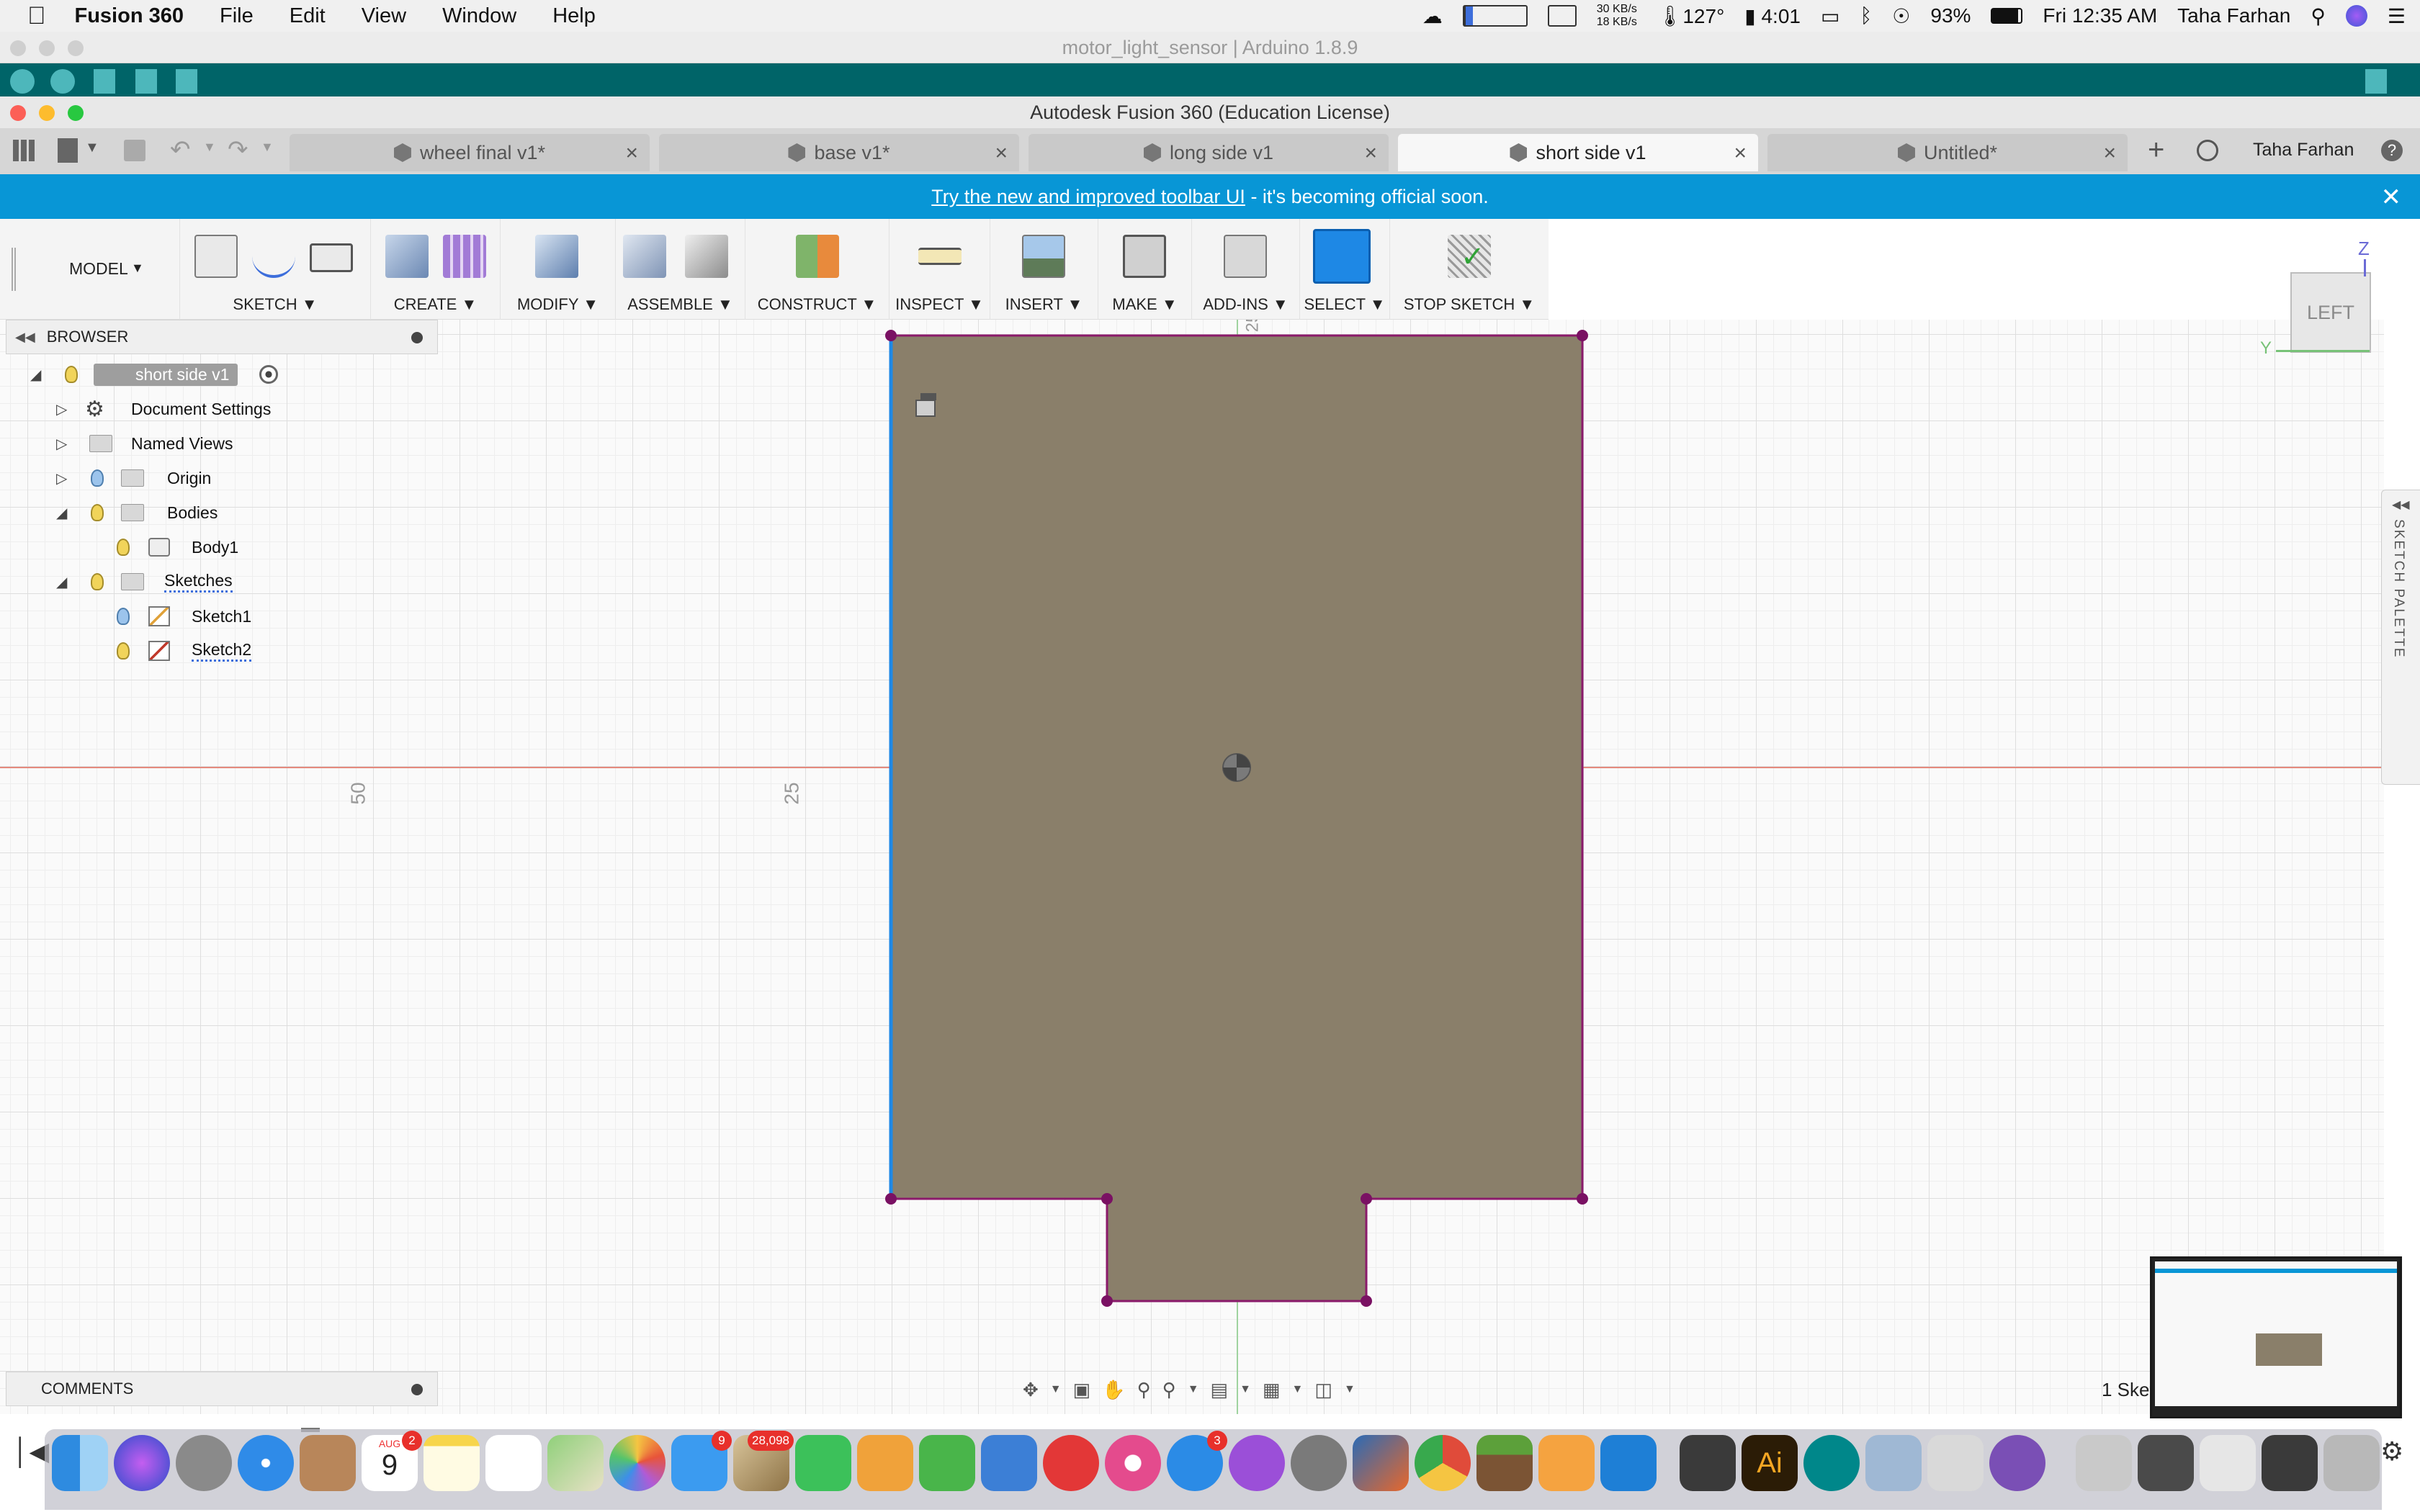  I want to click on toolbar-group-make: MAKE ▼, so click(1145, 269).